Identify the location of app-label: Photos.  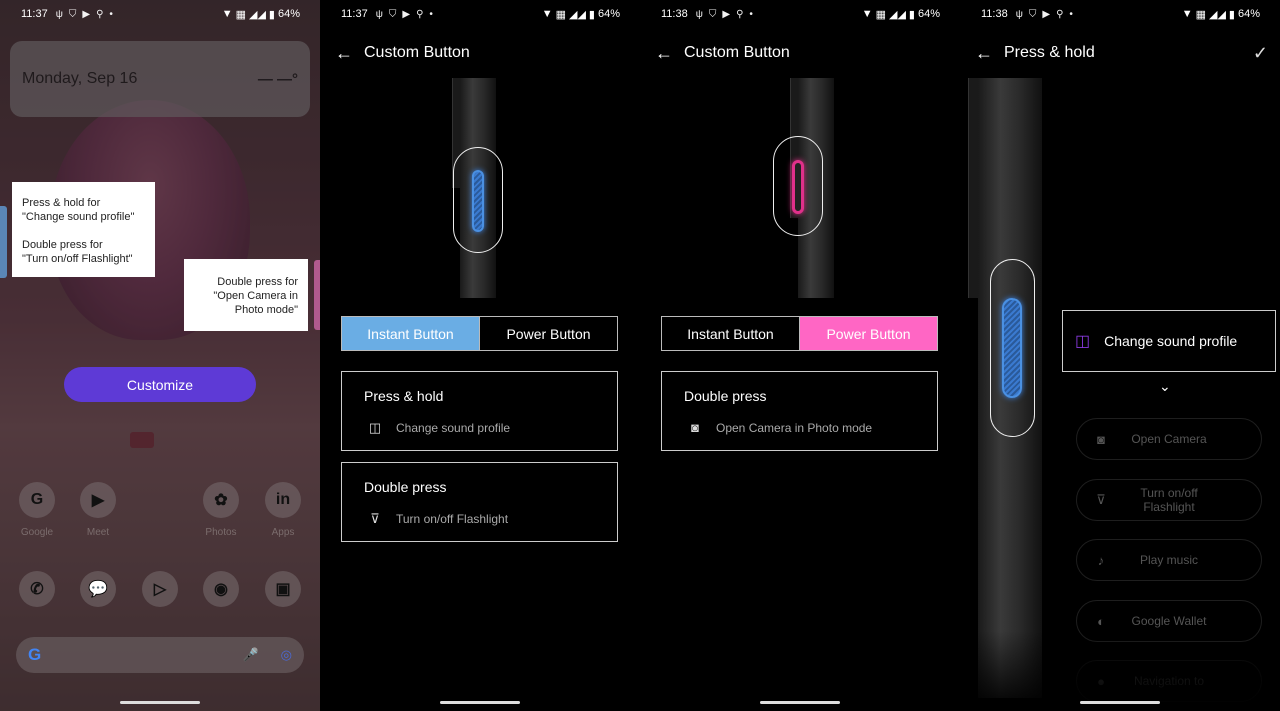
(221, 532).